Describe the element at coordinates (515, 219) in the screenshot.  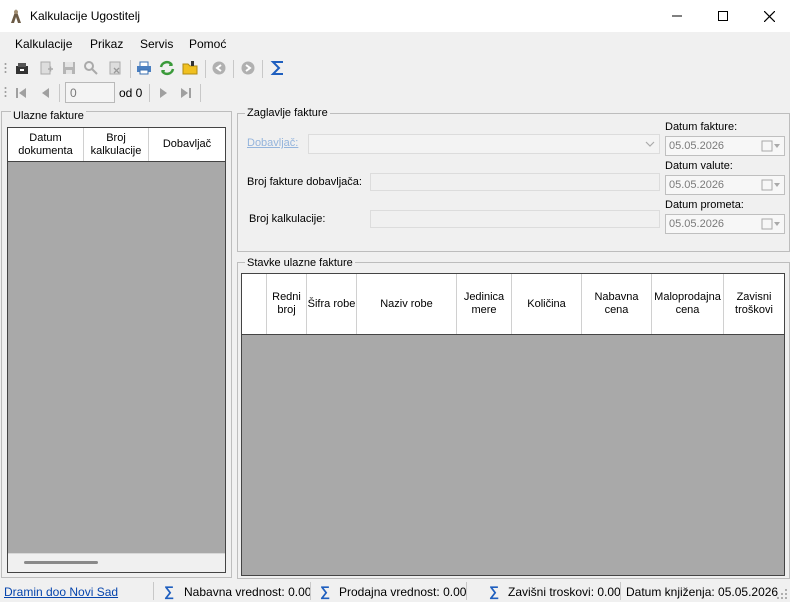
I see `calc-number-input` at that location.